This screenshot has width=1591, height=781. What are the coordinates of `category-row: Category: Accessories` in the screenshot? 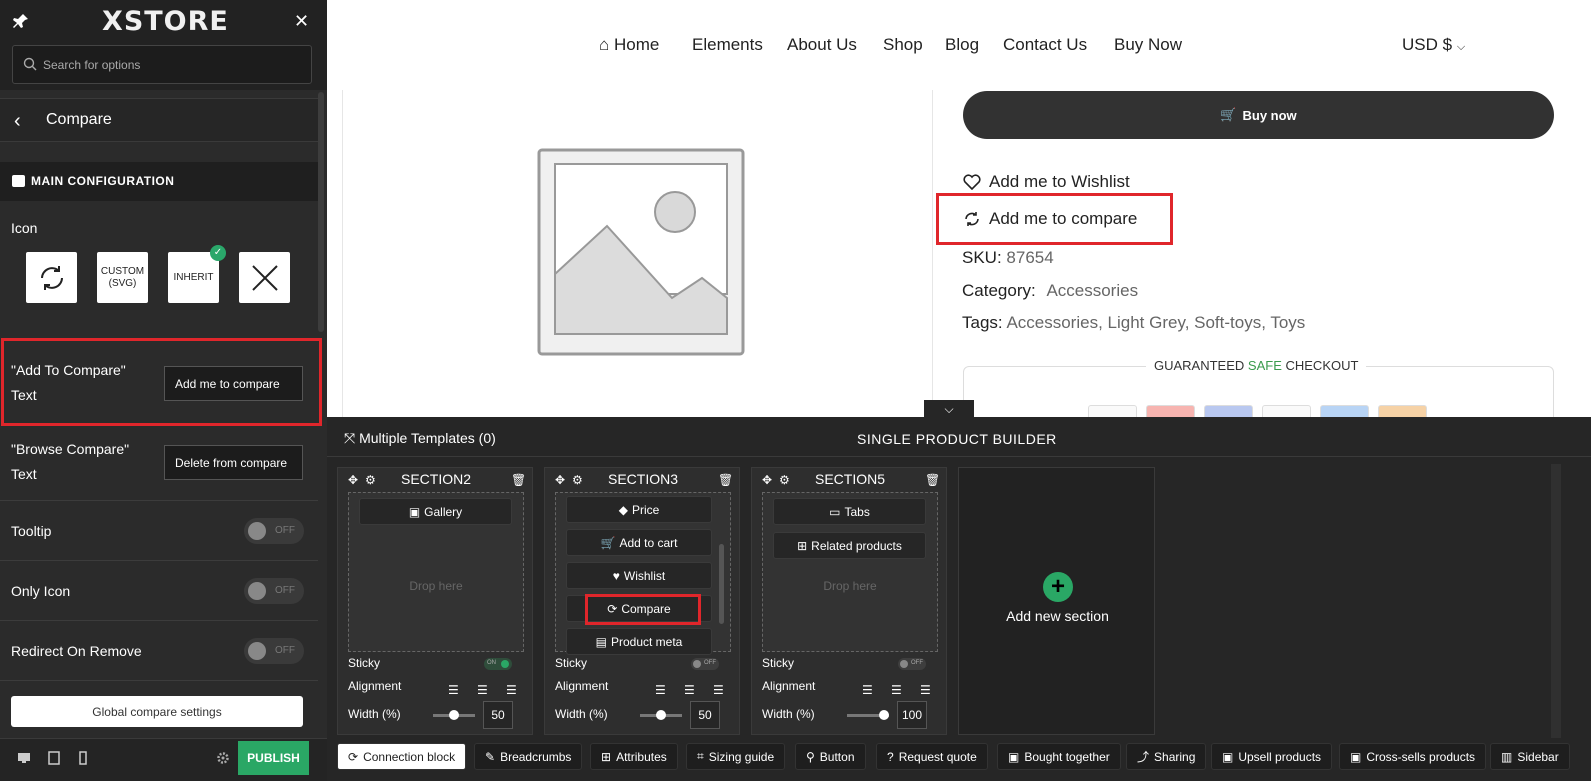 It's located at (1050, 291).